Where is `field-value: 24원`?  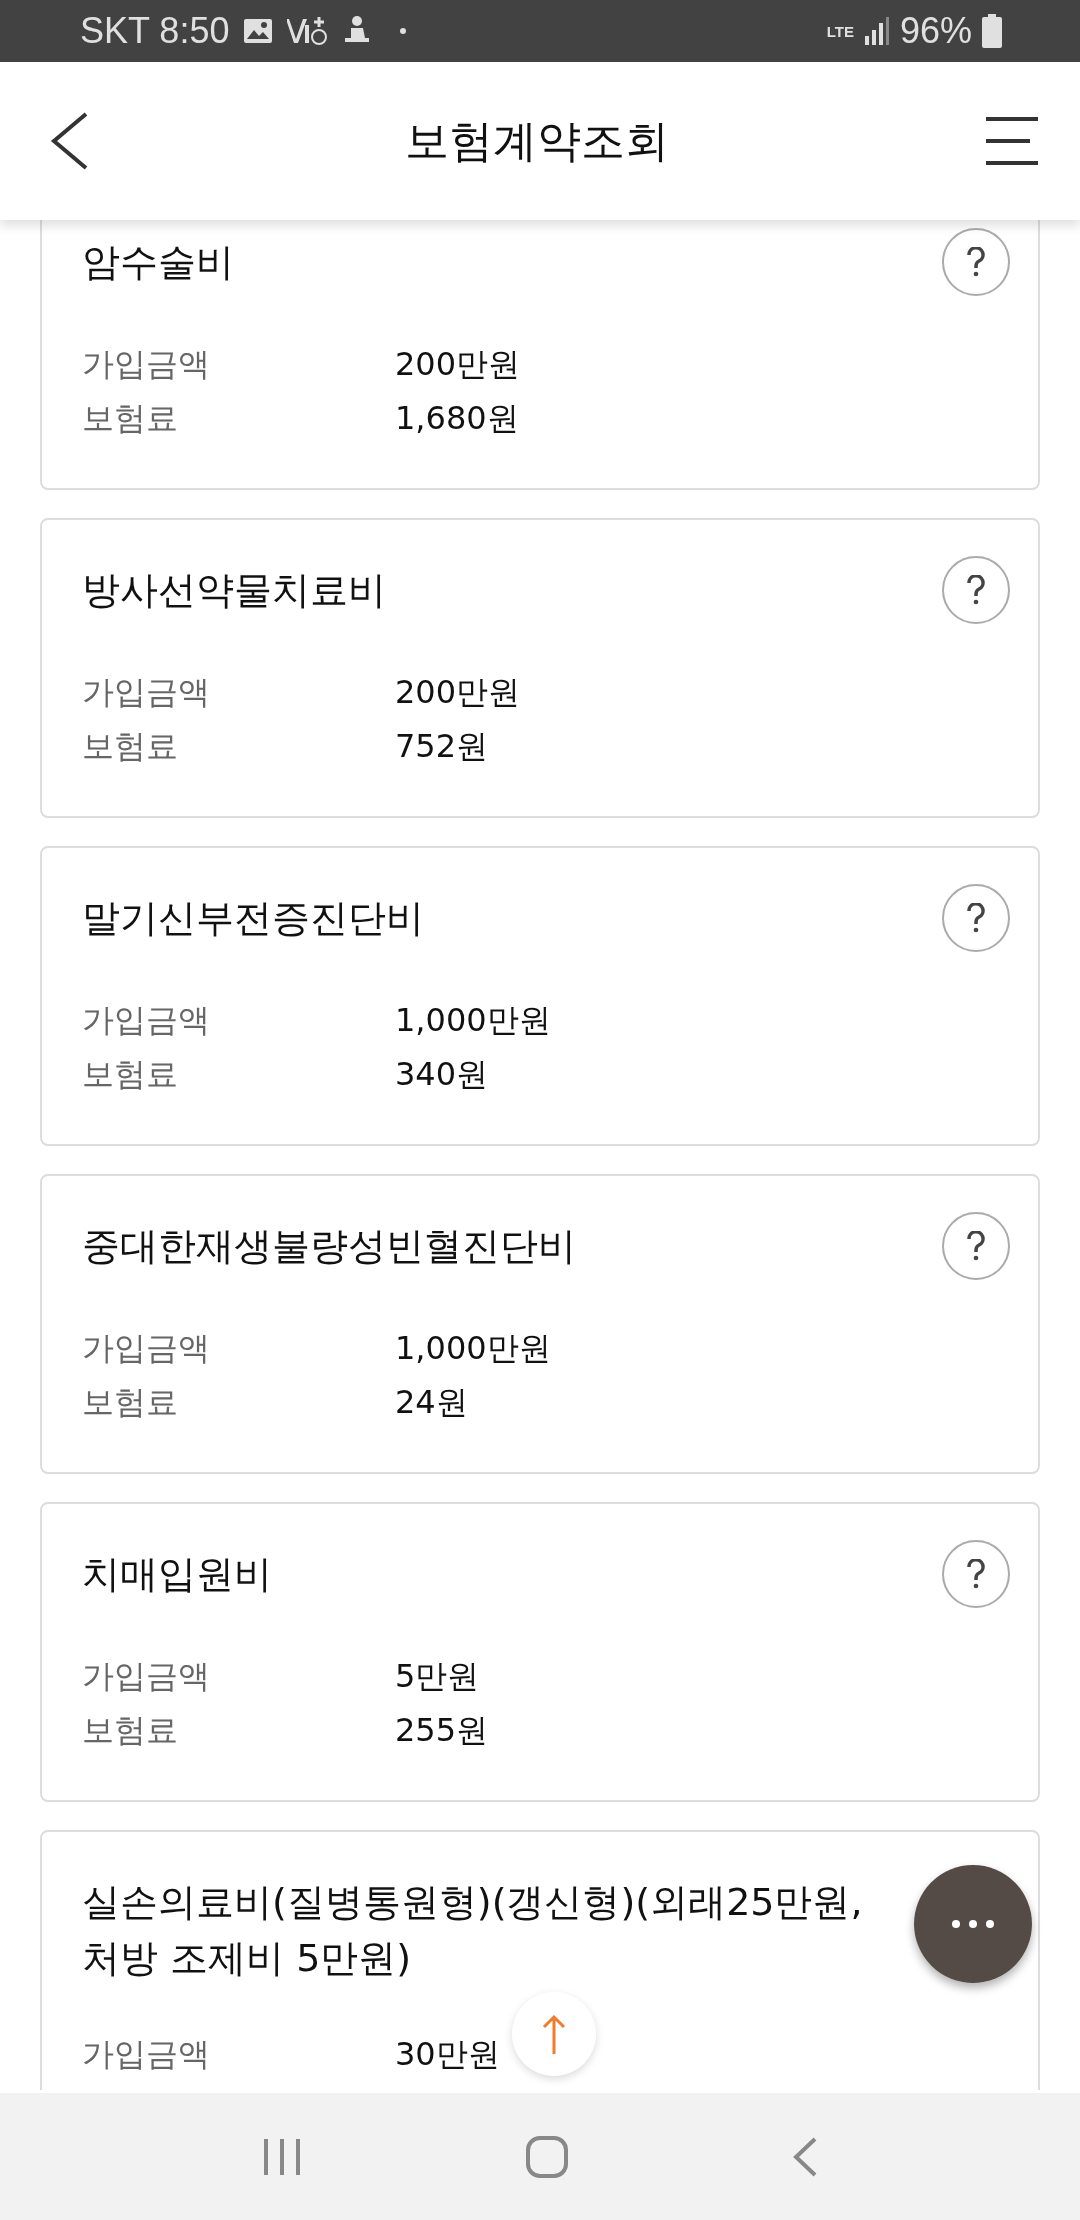
field-value: 24원 is located at coordinates (431, 1402).